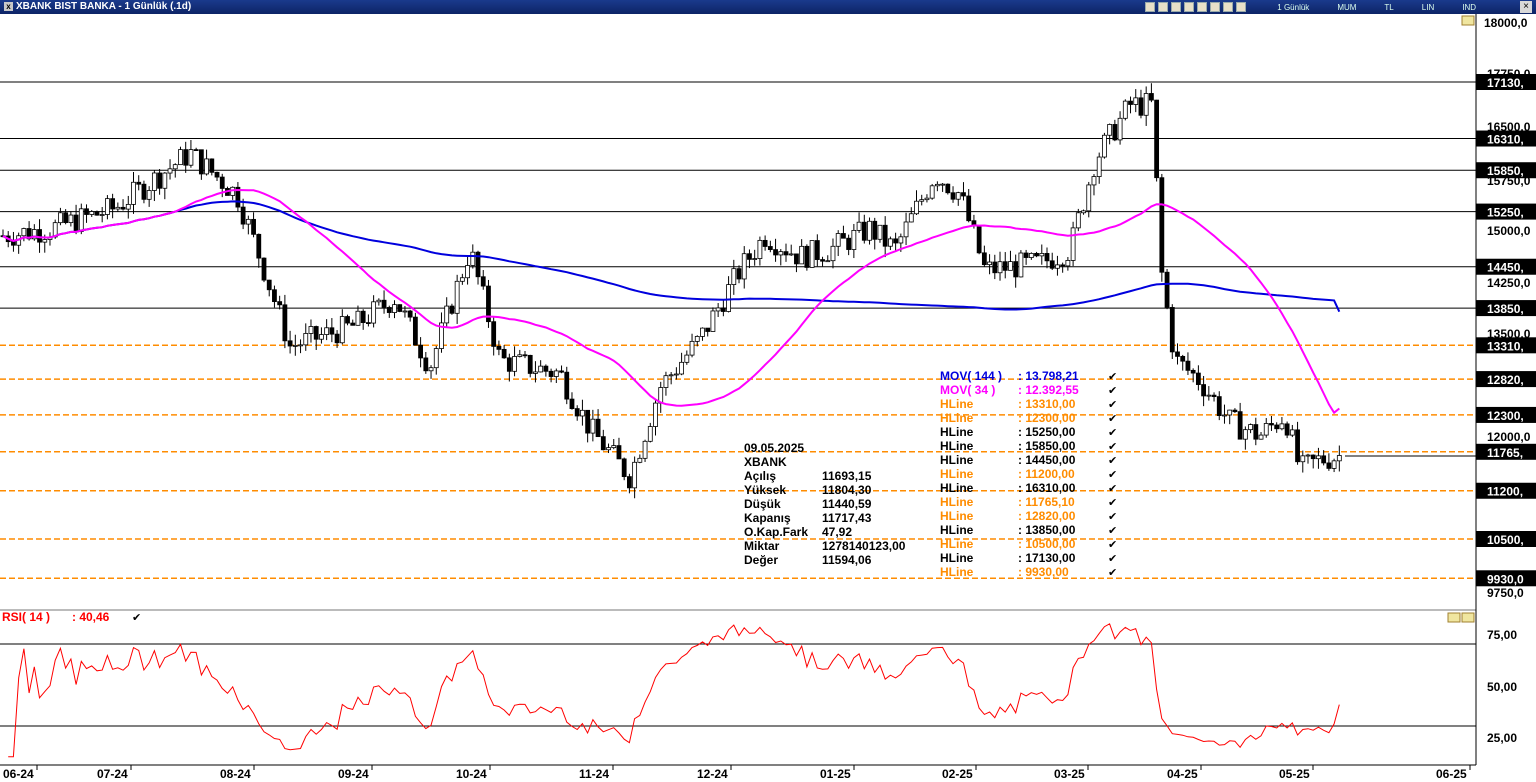 Image resolution: width=1536 pixels, height=782 pixels. What do you see at coordinates (1505, 171) in the screenshot?
I see `hline-tag: 15850,` at bounding box center [1505, 171].